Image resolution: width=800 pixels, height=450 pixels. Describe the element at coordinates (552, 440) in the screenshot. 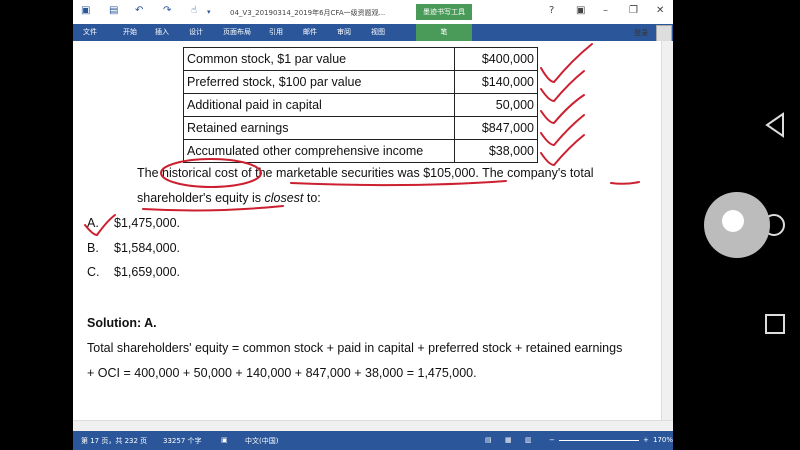

I see `zoom-out-icon: −` at that location.